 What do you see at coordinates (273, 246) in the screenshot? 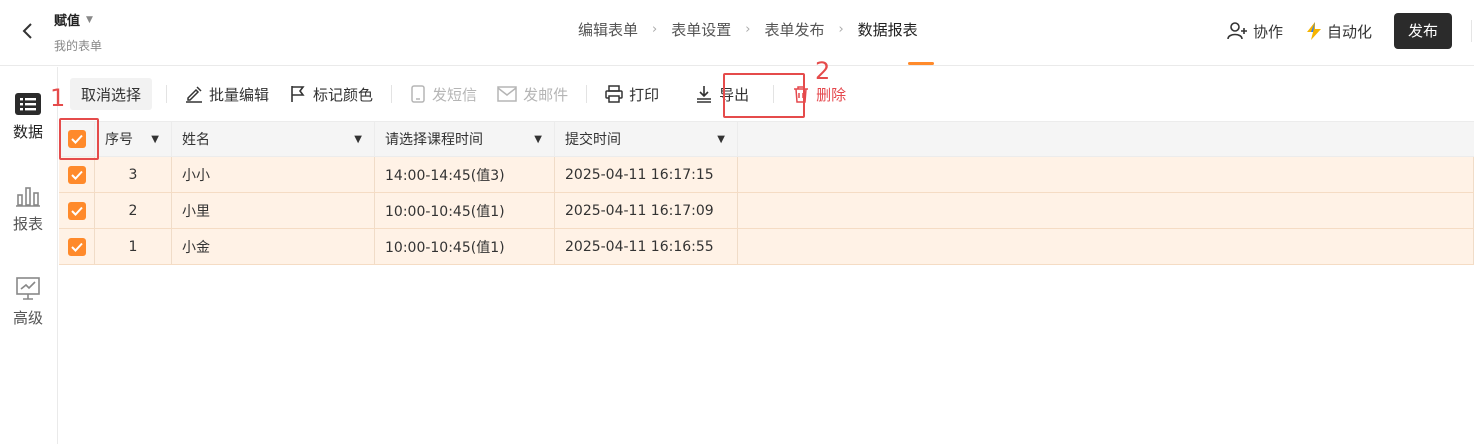
I see `cell-name: 小金` at bounding box center [273, 246].